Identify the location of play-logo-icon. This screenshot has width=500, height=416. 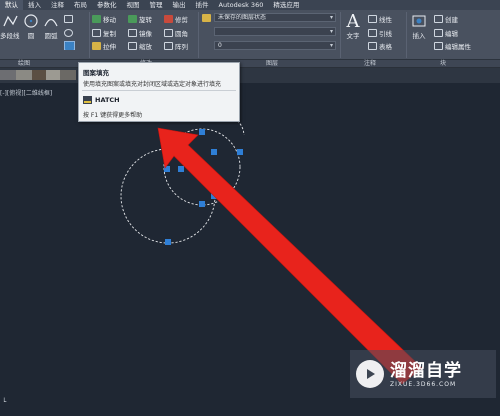
(370, 374).